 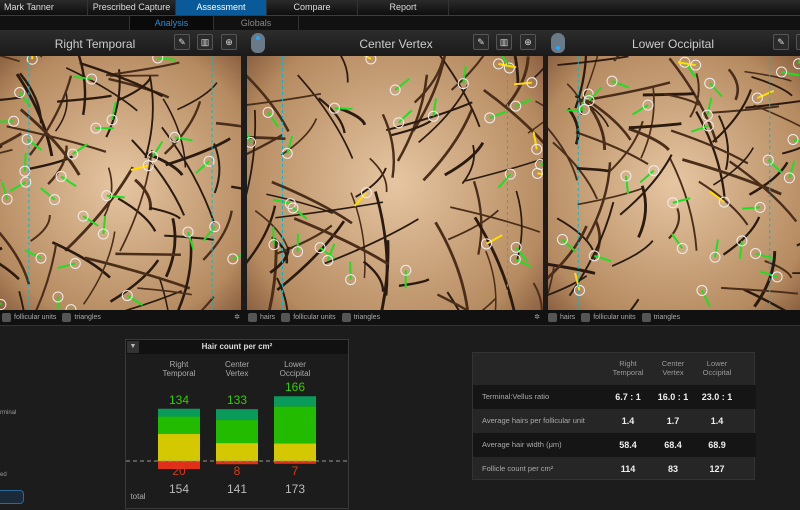 I want to click on tab-prescribed-capture: Prescribed Capture, so click(x=132, y=7).